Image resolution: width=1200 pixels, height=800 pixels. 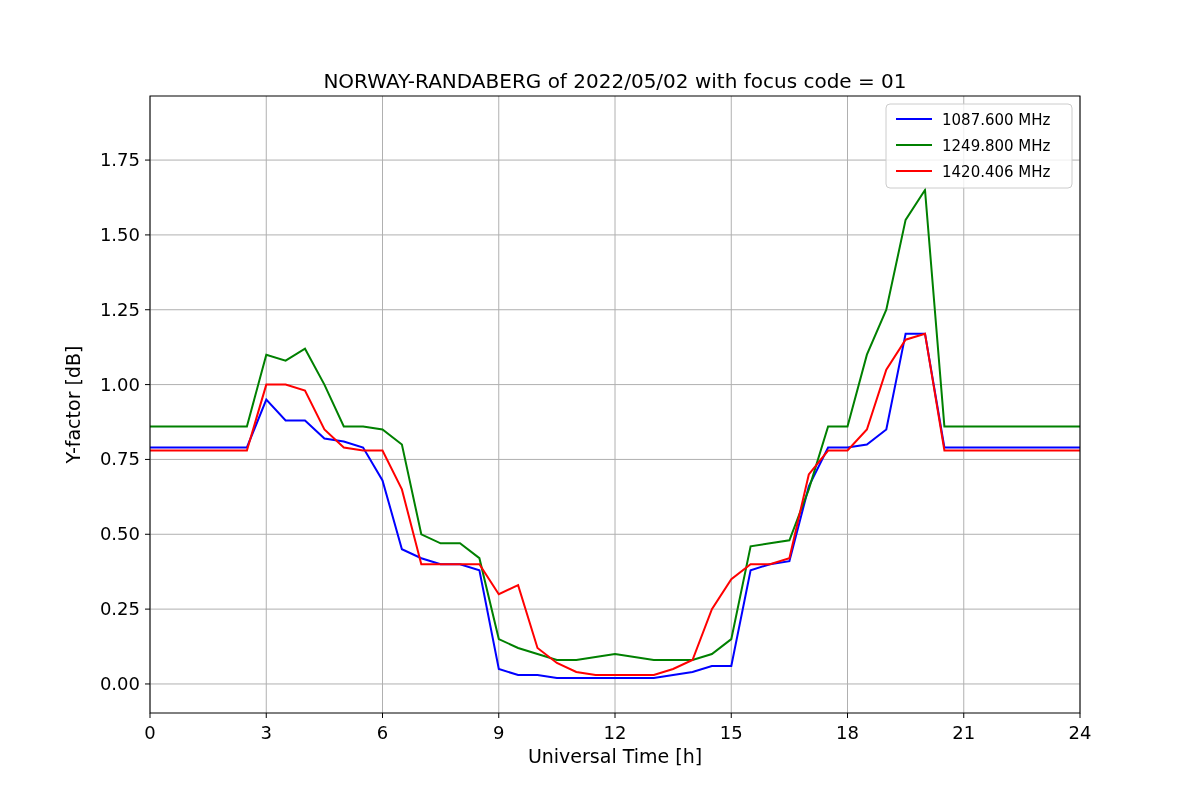 What do you see at coordinates (119, 609) in the screenshot?
I see `y-tick-label: 0.25` at bounding box center [119, 609].